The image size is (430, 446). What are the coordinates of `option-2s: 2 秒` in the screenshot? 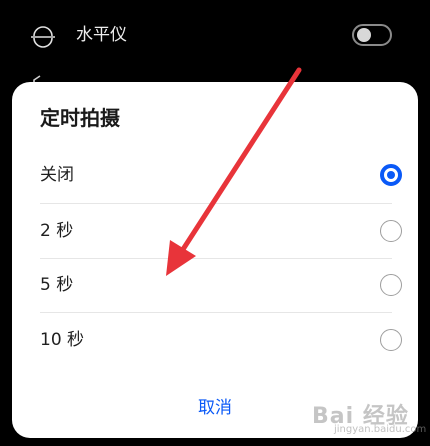 It's located at (221, 231).